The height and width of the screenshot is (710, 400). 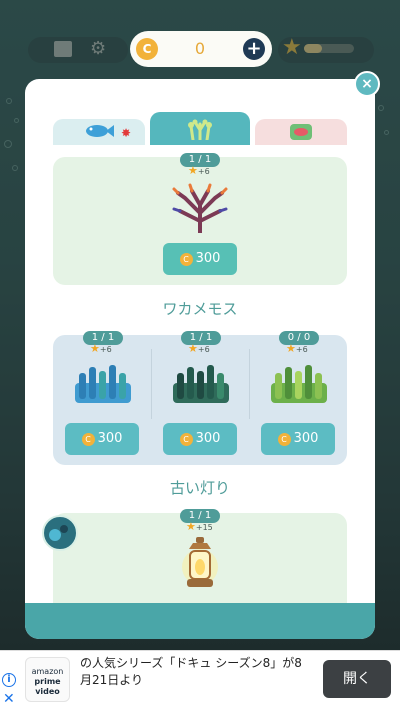 What do you see at coordinates (47, 686) in the screenshot?
I see `ad-logo-line2: prime video` at bounding box center [47, 686].